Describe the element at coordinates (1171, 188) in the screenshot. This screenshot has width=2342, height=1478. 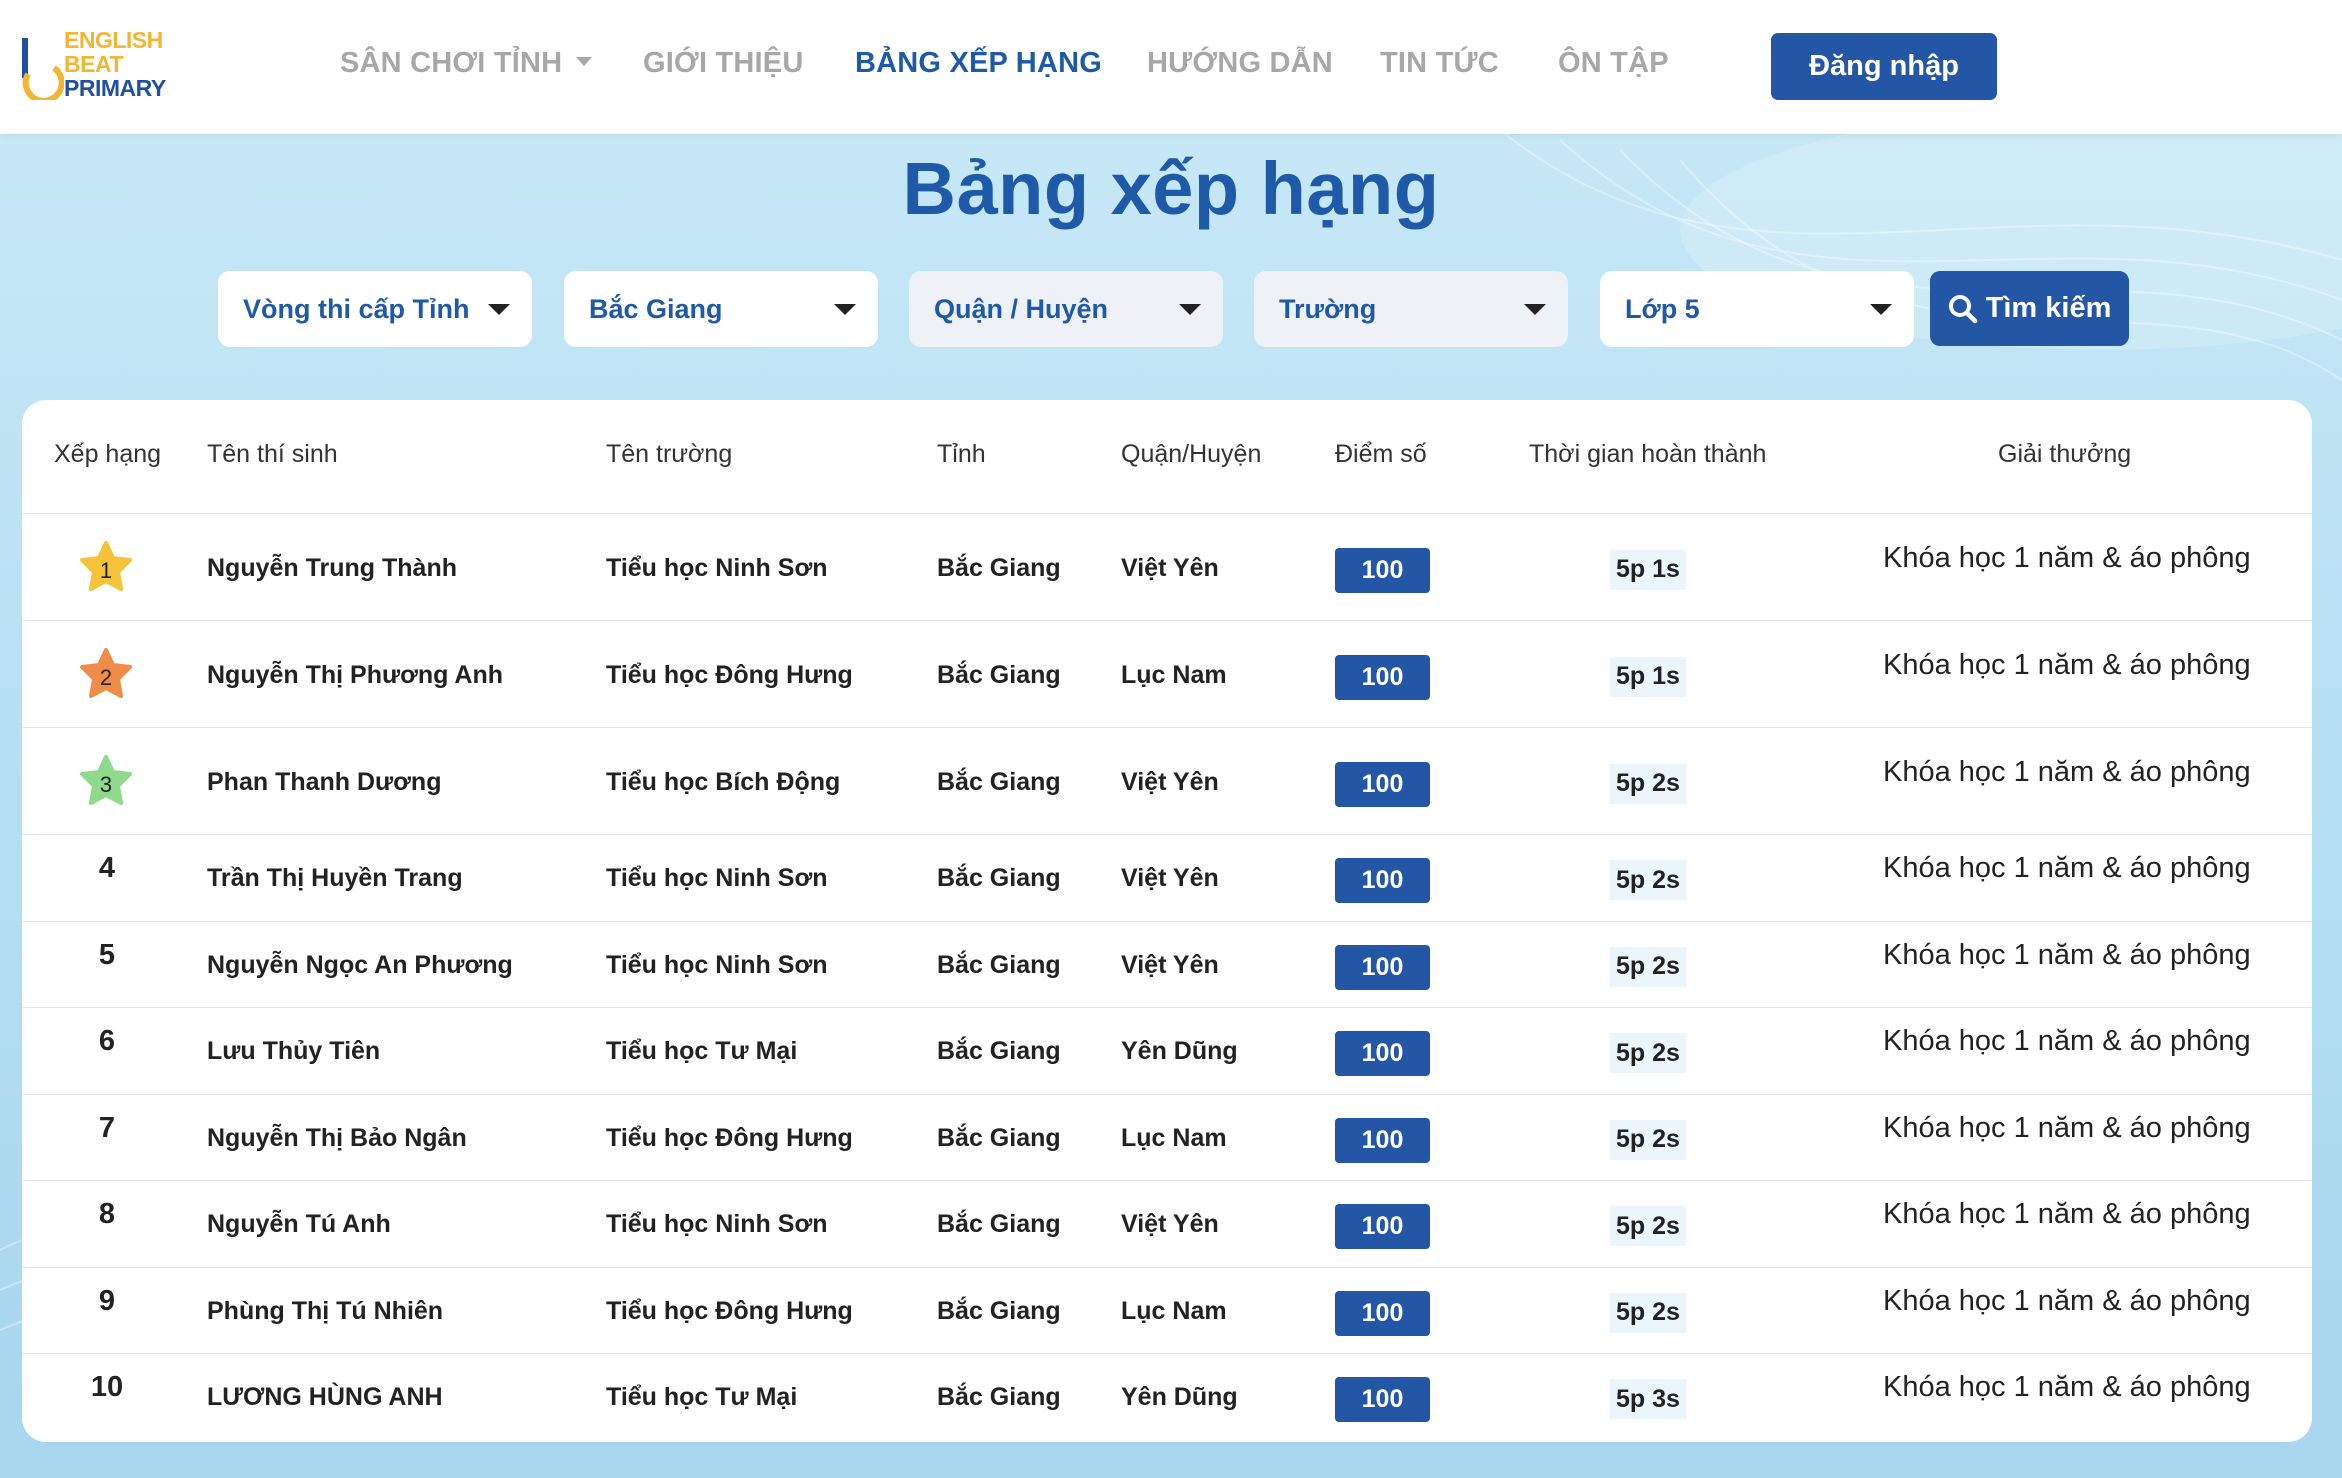
I see `page-title: Bảng xếp hạng` at that location.